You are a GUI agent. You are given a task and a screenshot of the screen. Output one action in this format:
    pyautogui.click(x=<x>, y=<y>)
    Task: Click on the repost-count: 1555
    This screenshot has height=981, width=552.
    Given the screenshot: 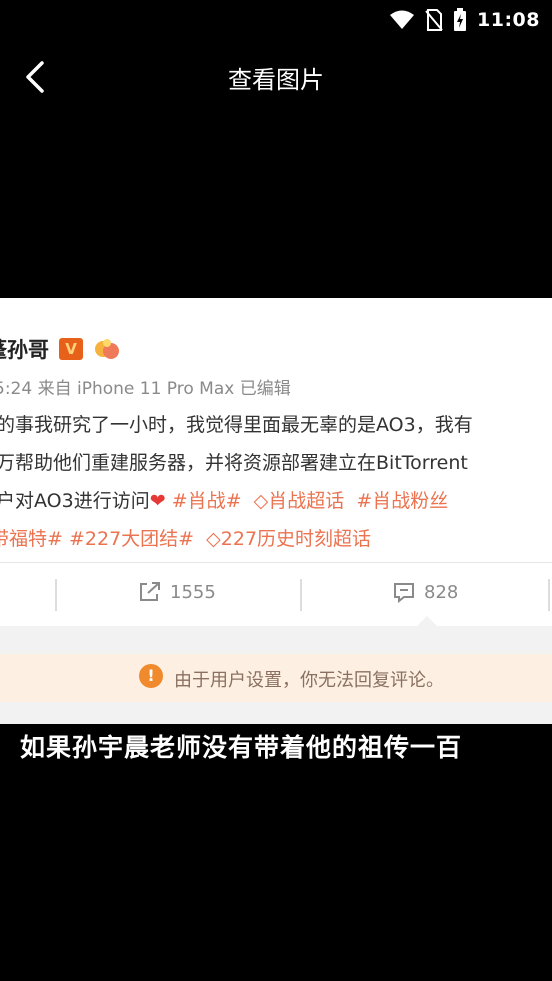 What is the action you would take?
    pyautogui.click(x=193, y=592)
    